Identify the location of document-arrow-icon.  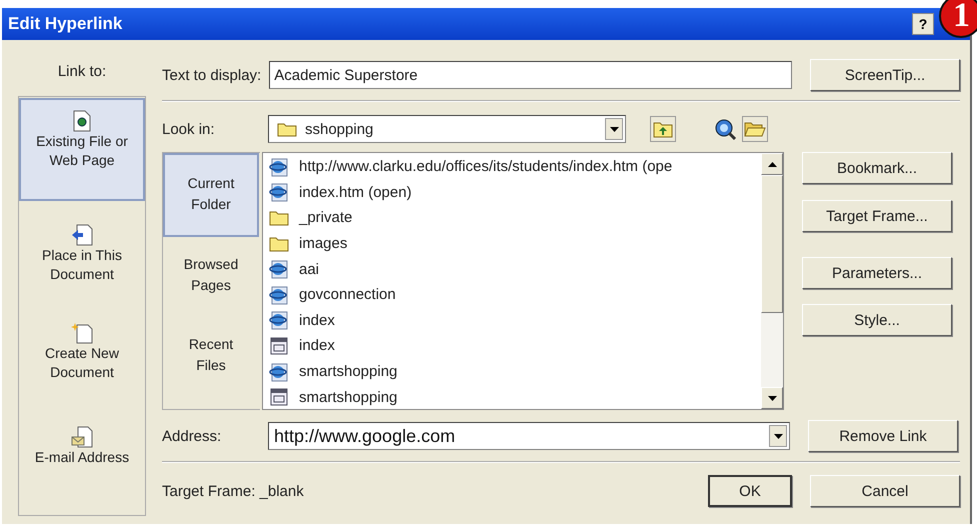
(82, 235).